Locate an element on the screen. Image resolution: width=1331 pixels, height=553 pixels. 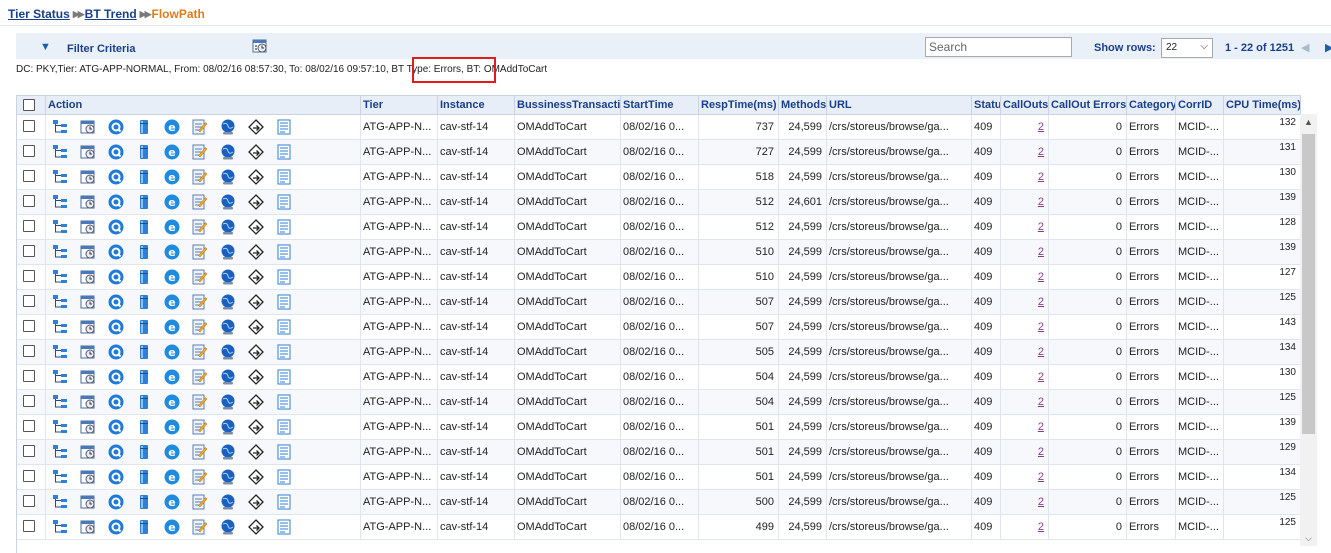
header-status: Status is located at coordinates (986, 105).